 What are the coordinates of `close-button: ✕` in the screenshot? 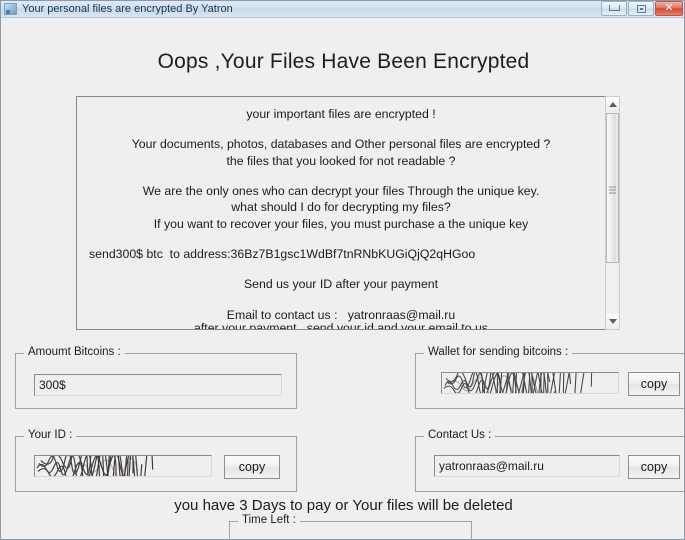 It's located at (669, 8).